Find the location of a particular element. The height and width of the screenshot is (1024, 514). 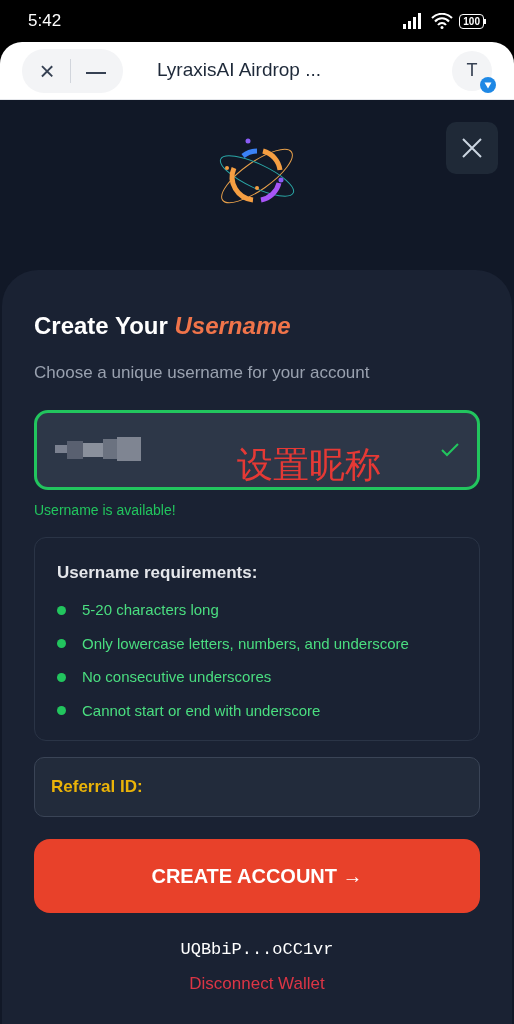

availability-message: Username is available! is located at coordinates (105, 510).